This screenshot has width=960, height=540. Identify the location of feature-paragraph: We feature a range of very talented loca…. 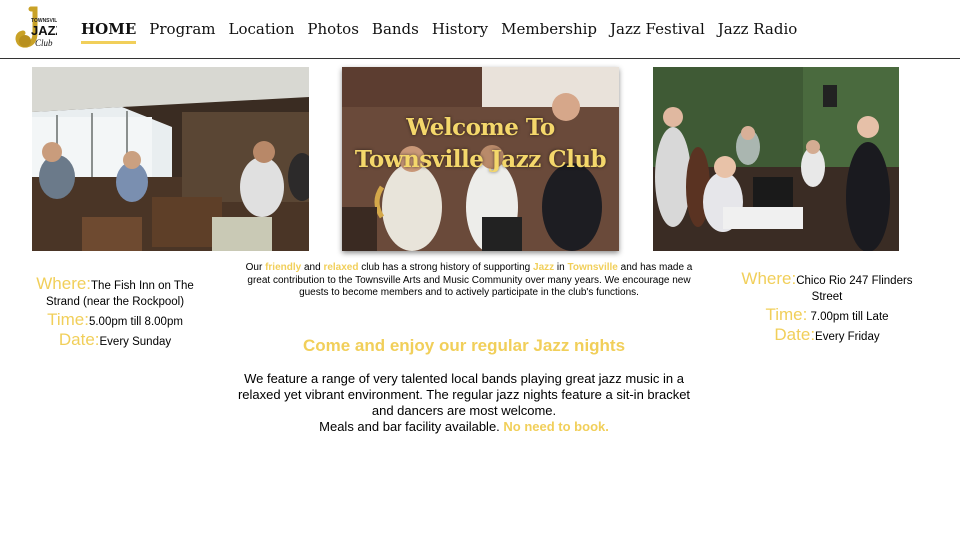
(464, 403).